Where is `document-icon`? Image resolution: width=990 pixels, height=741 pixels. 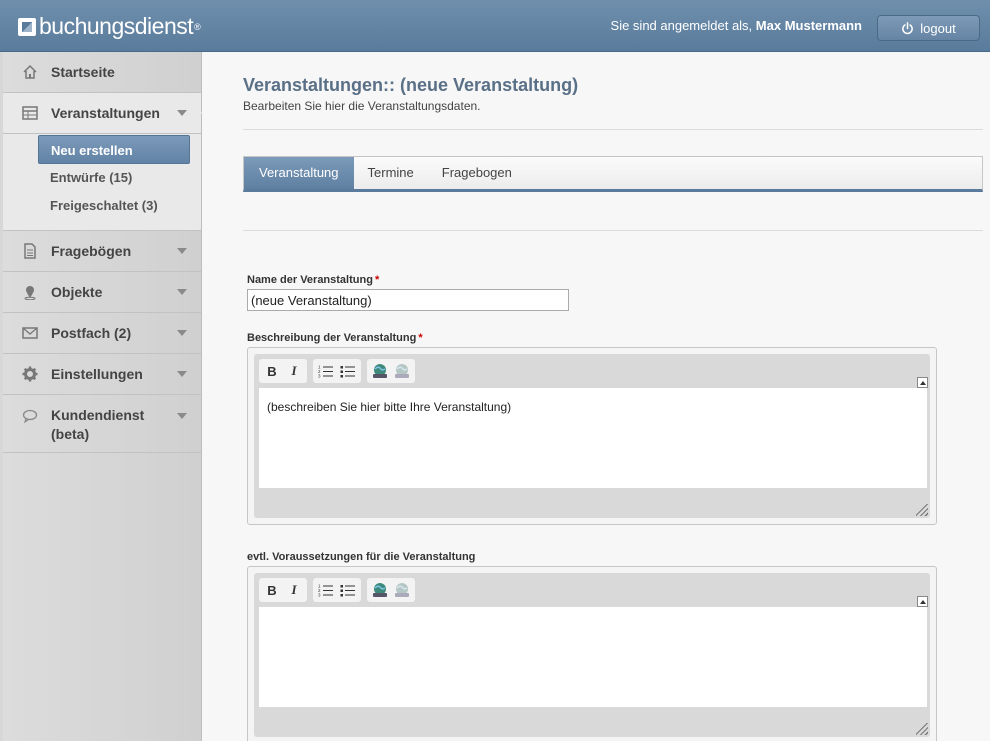 document-icon is located at coordinates (30, 251).